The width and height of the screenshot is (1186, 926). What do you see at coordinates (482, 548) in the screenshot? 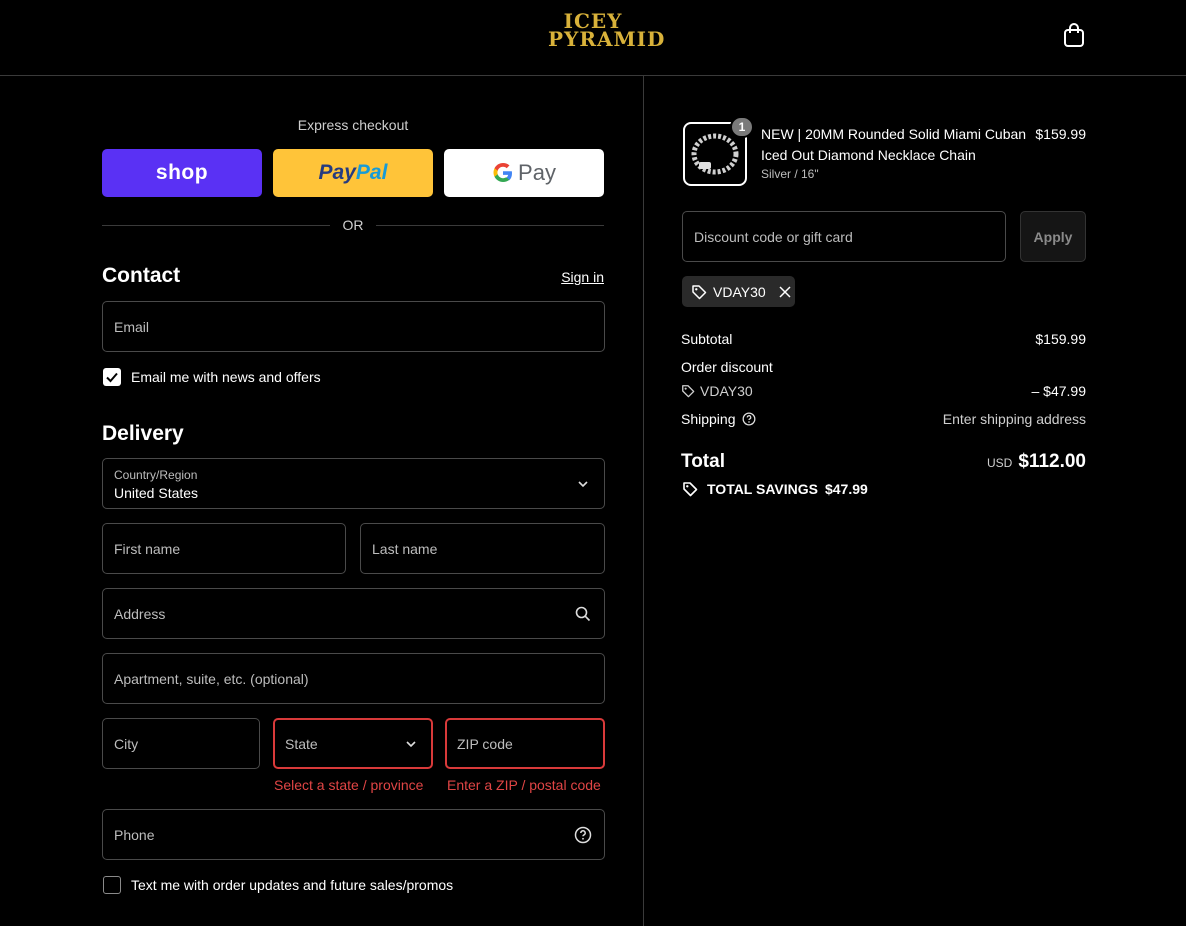
I see `last-name-field: Last name` at bounding box center [482, 548].